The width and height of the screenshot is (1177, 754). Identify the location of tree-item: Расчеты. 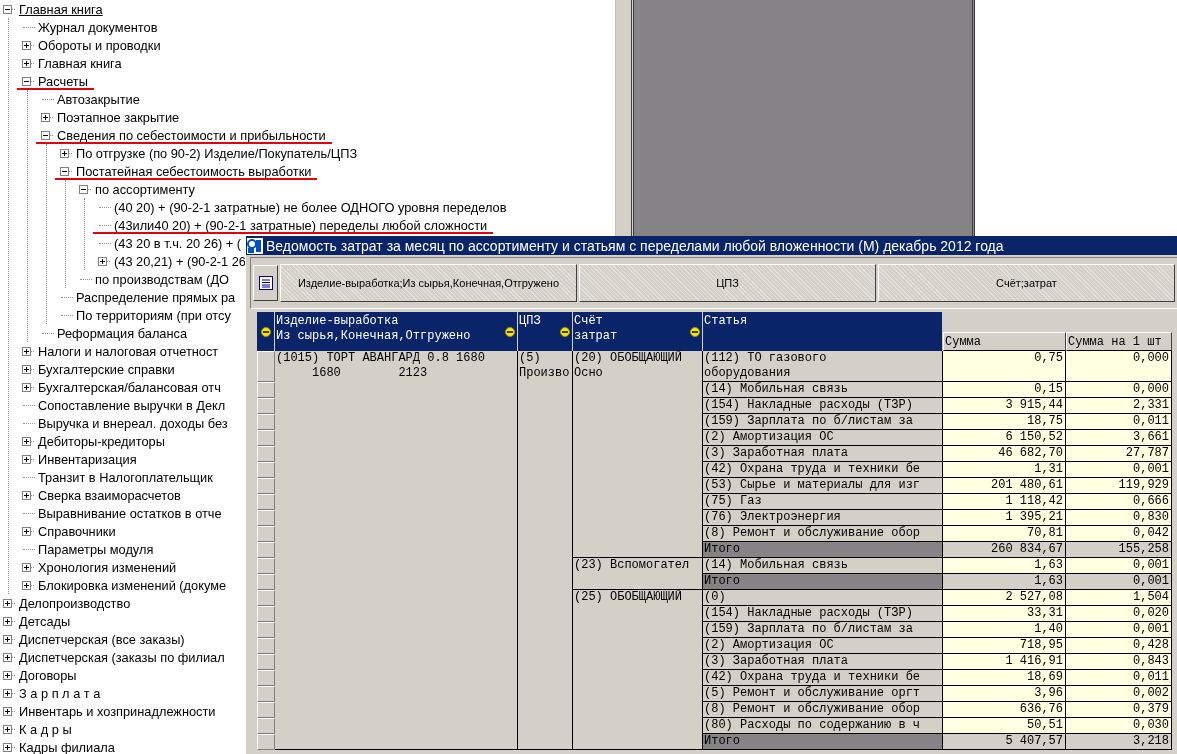
(63, 81).